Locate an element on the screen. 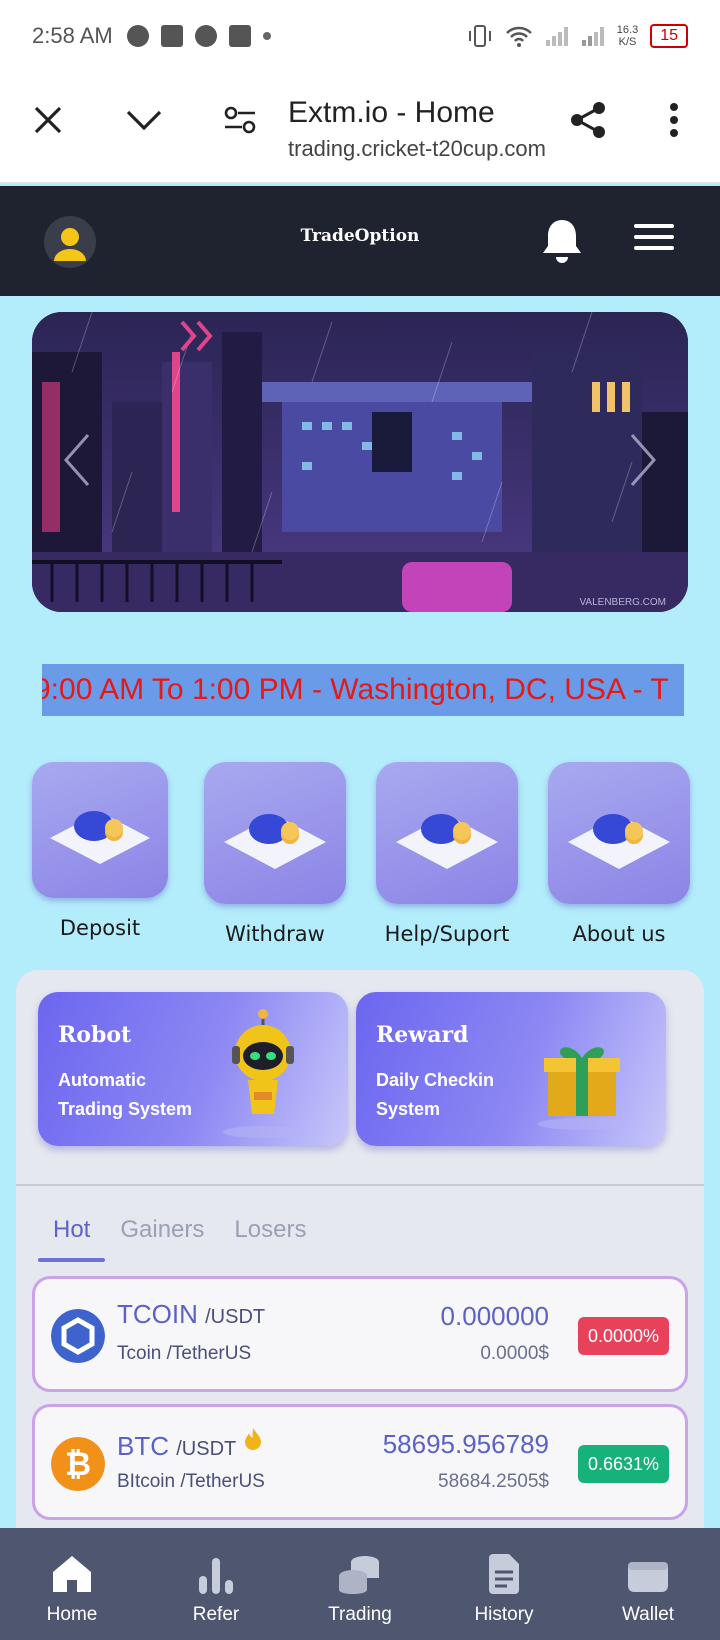  close-tab-button is located at coordinates (48, 120).